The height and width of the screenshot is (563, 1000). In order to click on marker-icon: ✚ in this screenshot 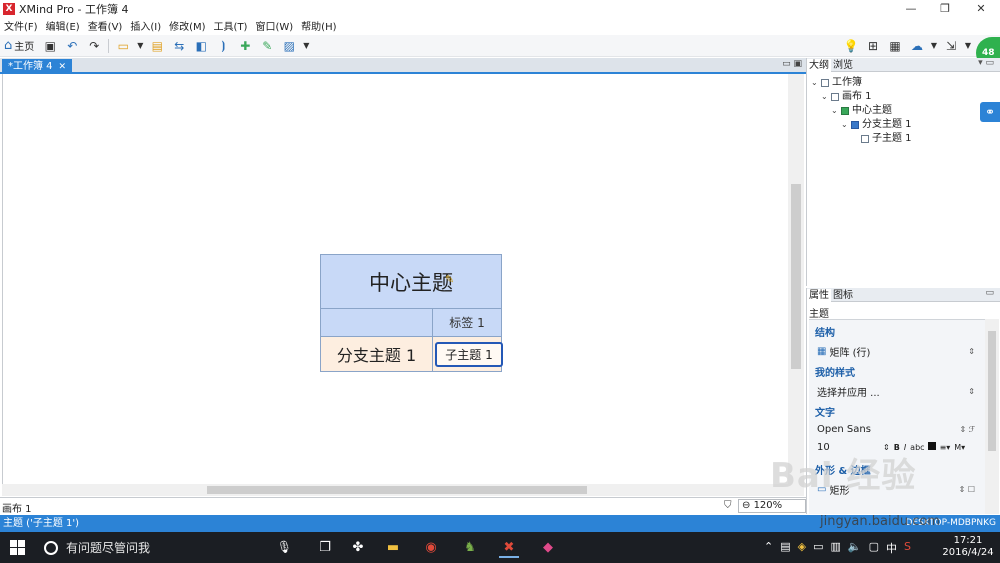, I will do `click(245, 46)`.